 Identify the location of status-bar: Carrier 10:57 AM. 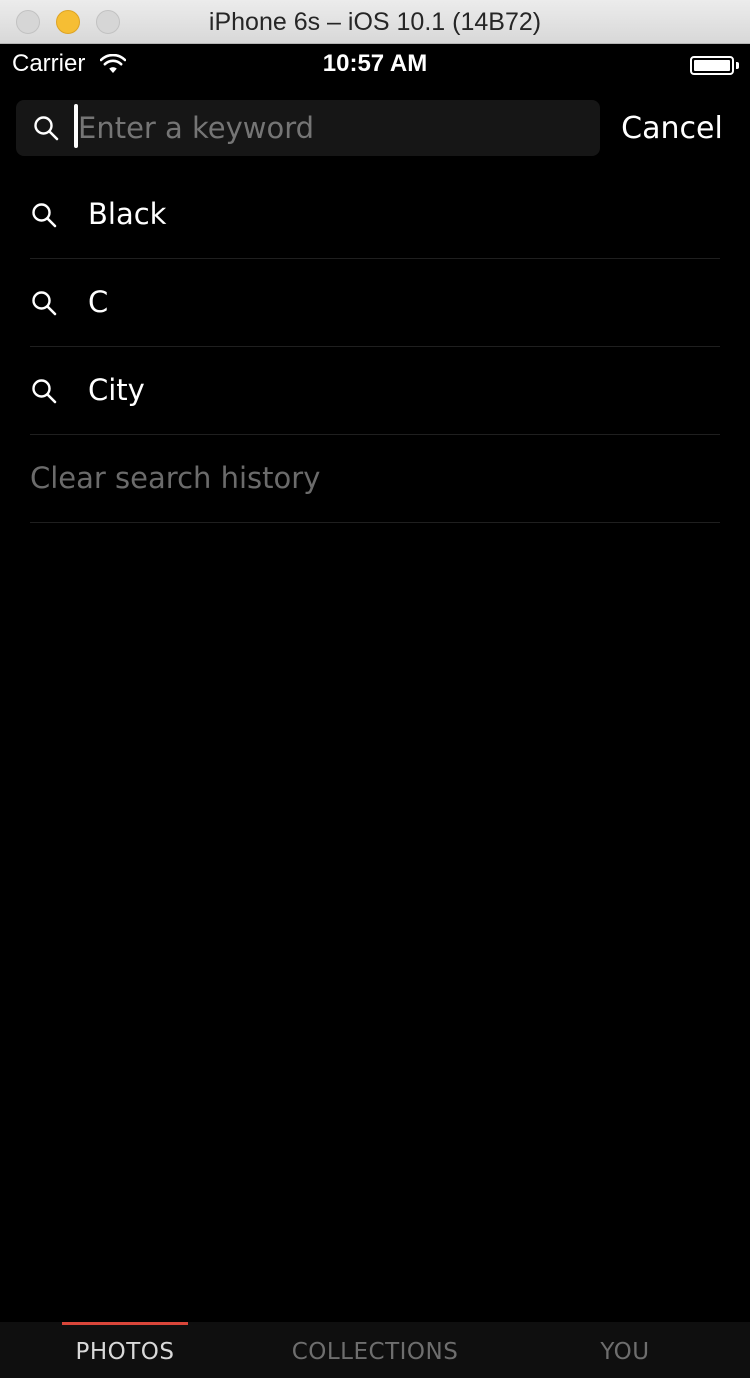
(375, 65).